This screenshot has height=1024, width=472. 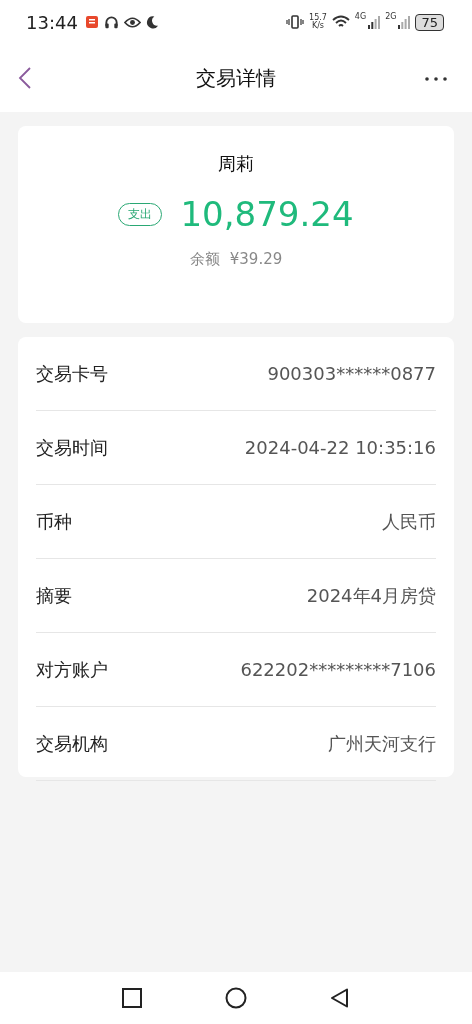 What do you see at coordinates (236, 998) in the screenshot?
I see `home-icon` at bounding box center [236, 998].